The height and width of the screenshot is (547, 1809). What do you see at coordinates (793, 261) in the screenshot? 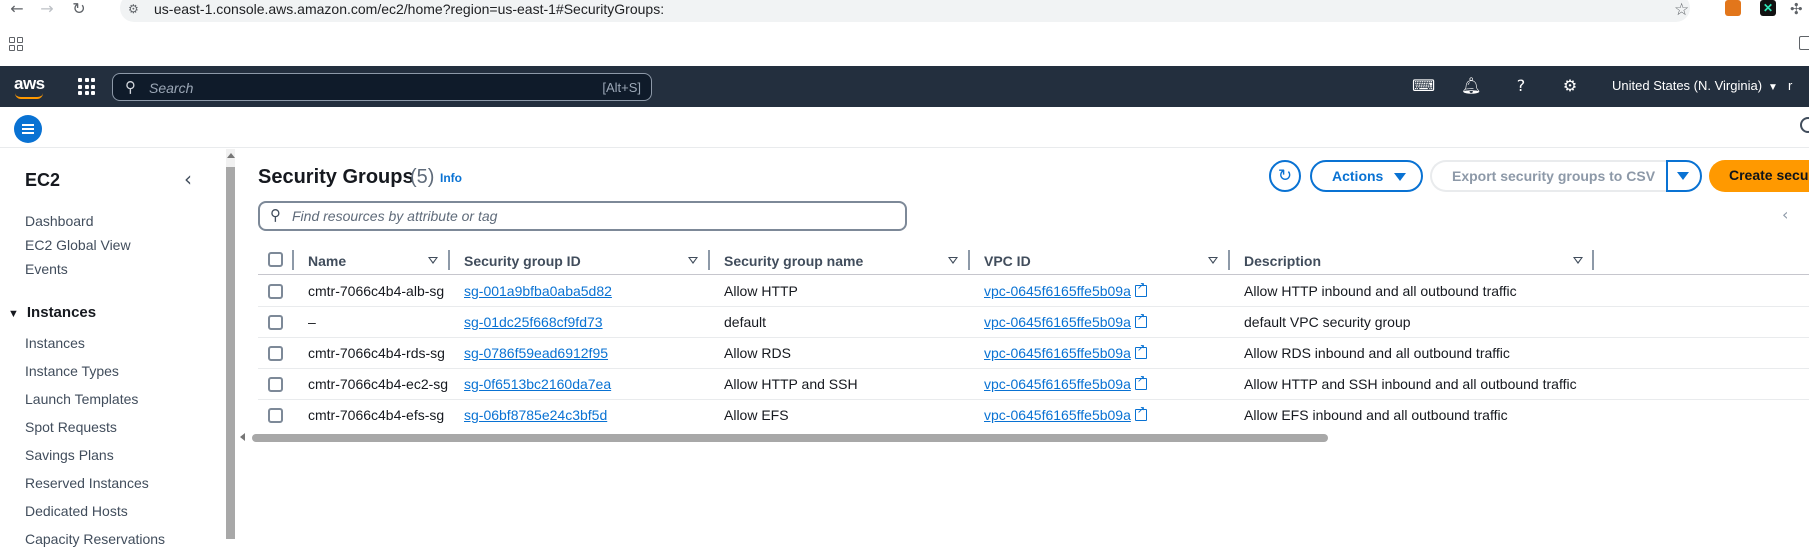
I see `column-header-sg-name: Security group name` at bounding box center [793, 261].